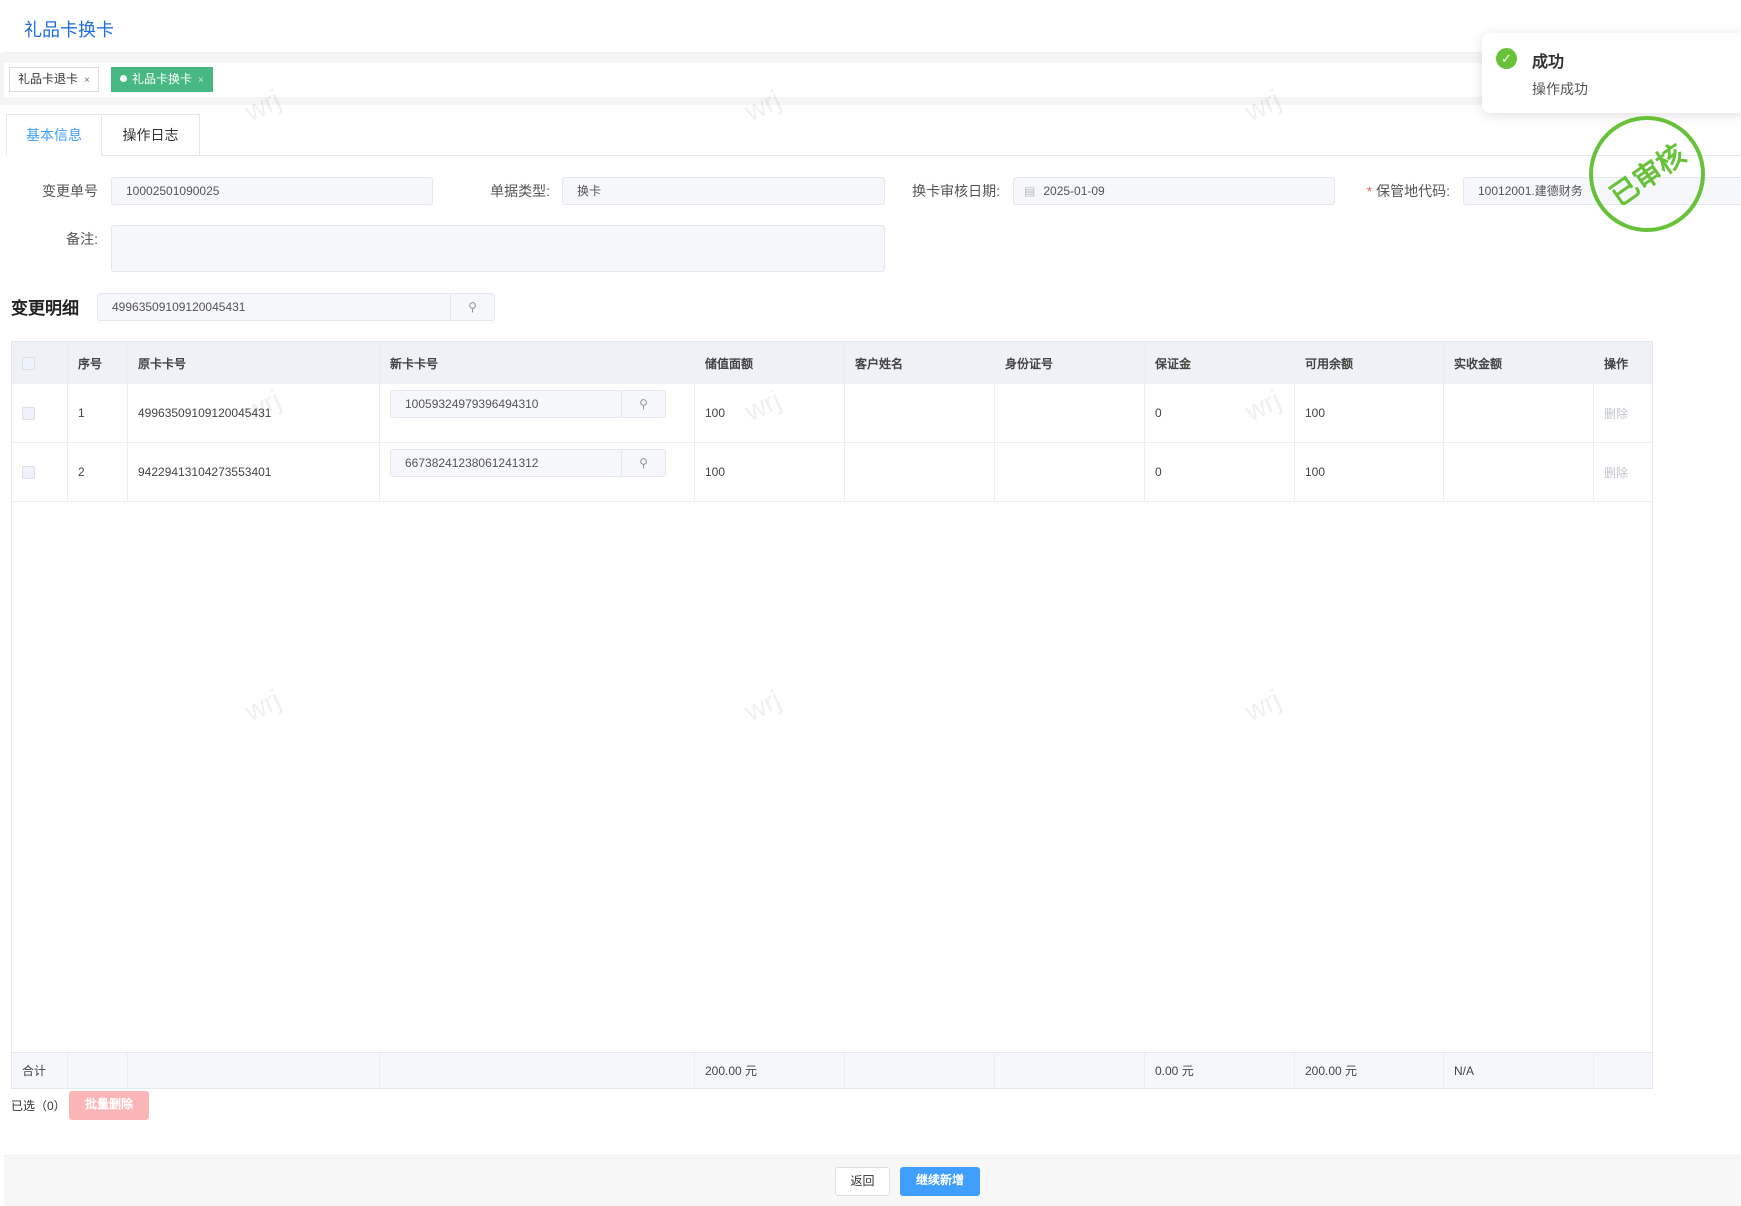 The image size is (1741, 1206). What do you see at coordinates (872, 26) in the screenshot?
I see `page-header: 礼品卡换卡` at bounding box center [872, 26].